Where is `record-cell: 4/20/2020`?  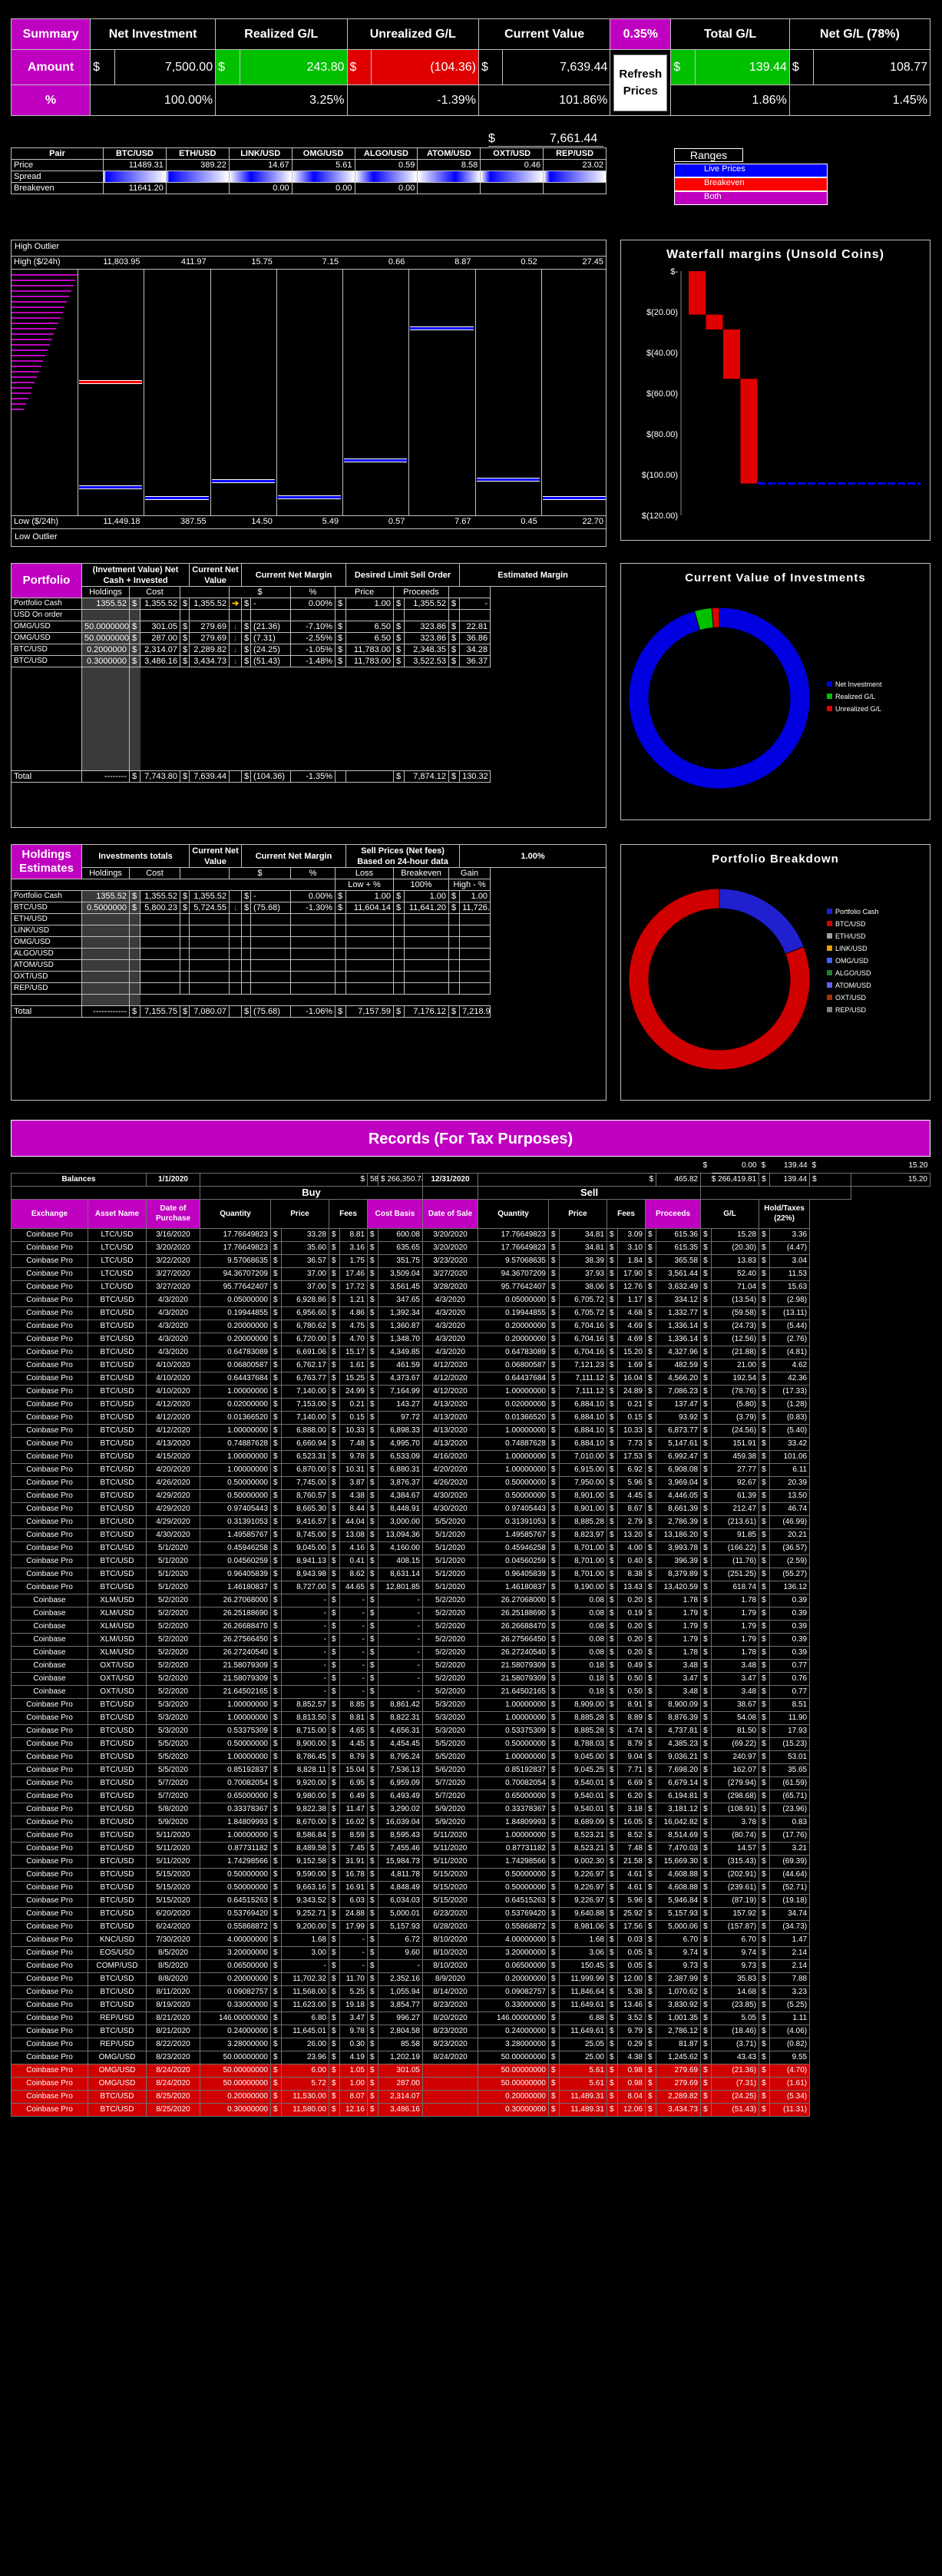 record-cell: 4/20/2020 is located at coordinates (450, 1469).